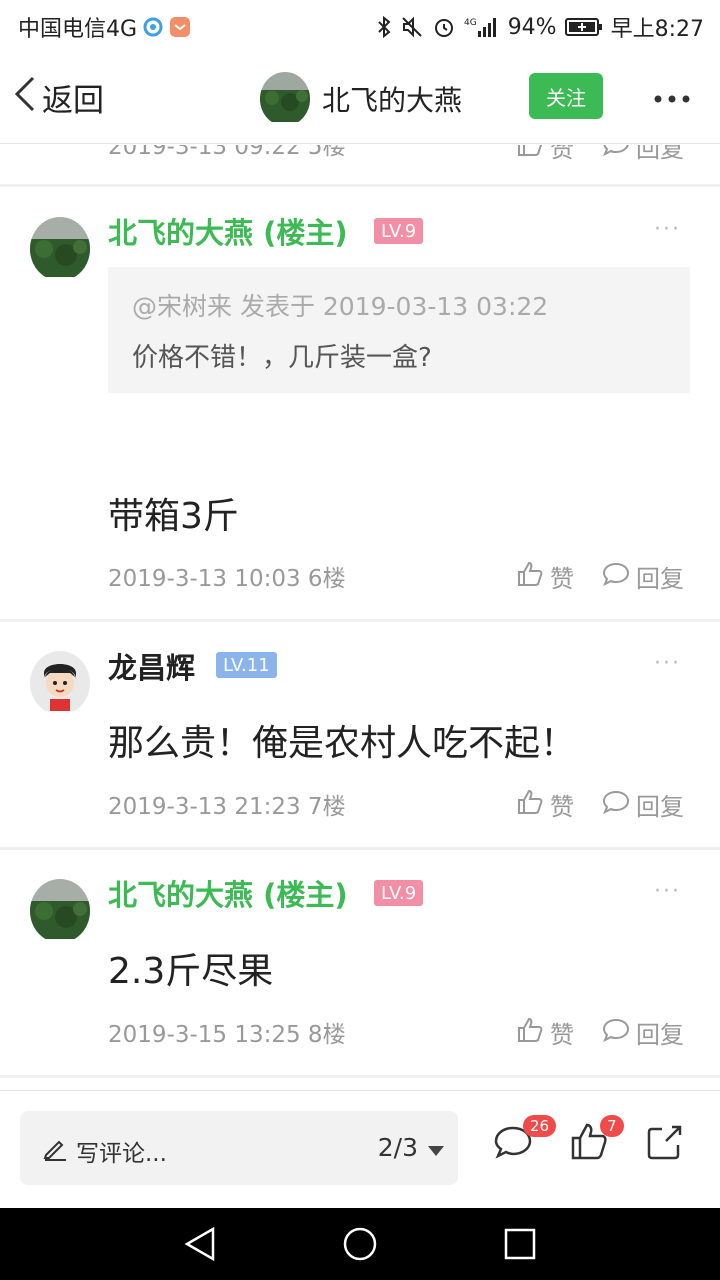 The image size is (720, 1280). Describe the element at coordinates (399, 330) in the screenshot. I see `quoted-comment: @宋树来 发表于 2019-03-13 03:22 价格不错！，几斤装一盒?` at that location.